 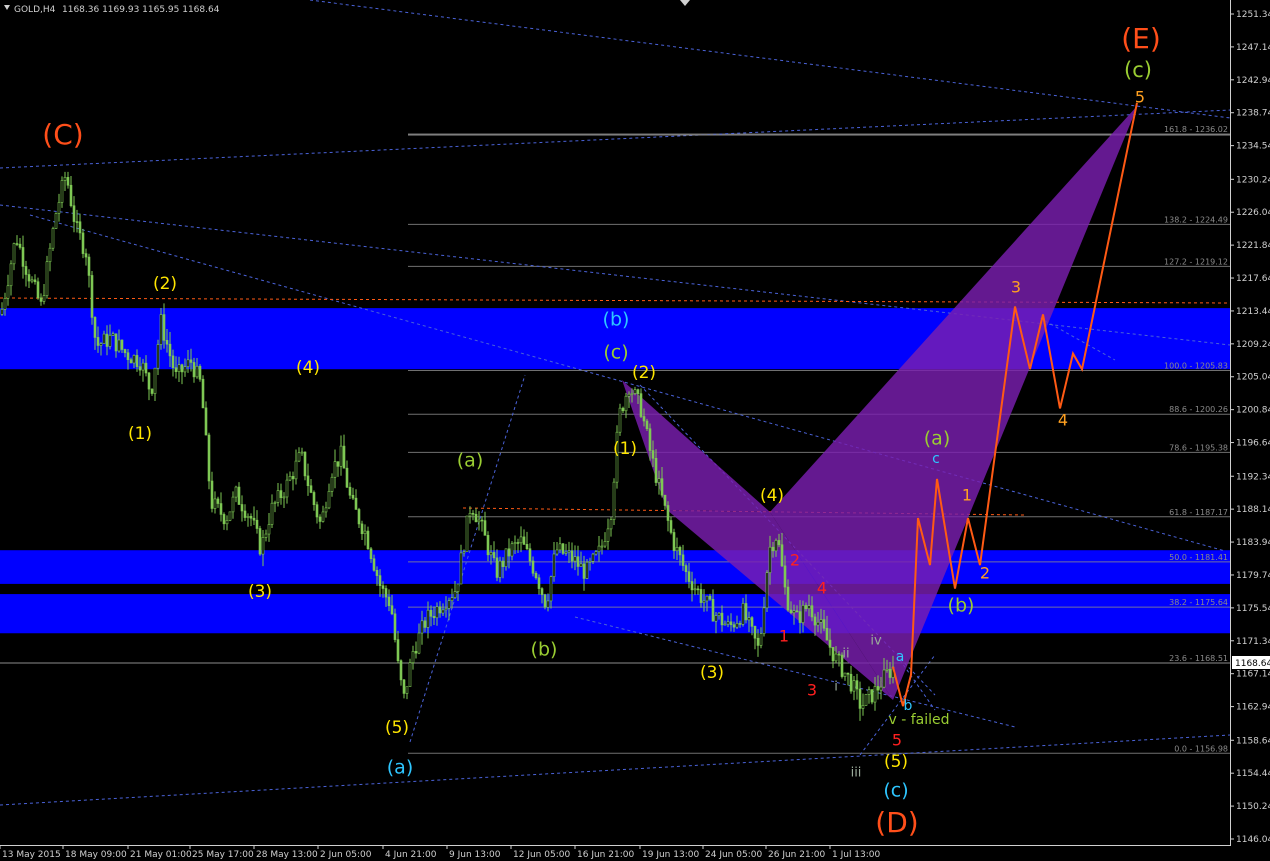 I want to click on time-tick-label: 4 Jun 21:00, so click(x=411, y=855).